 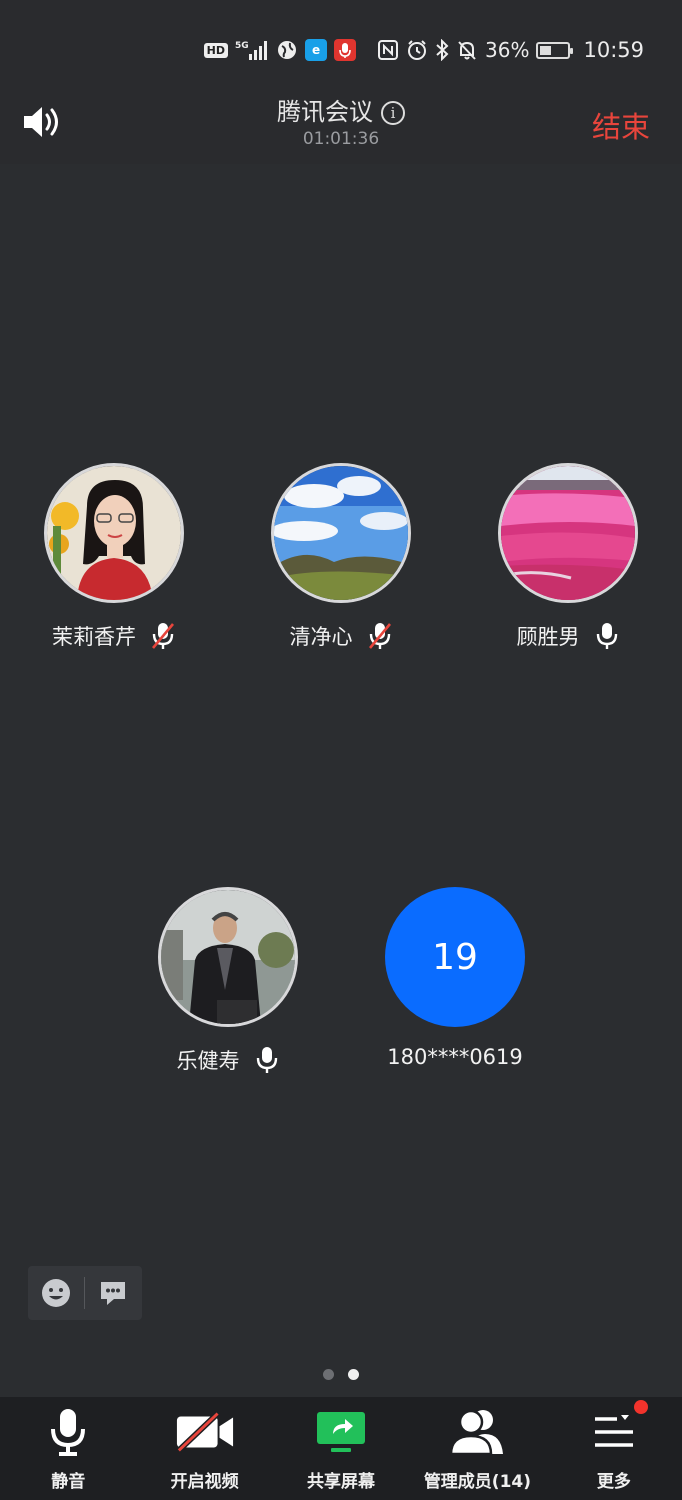 I want to click on end-meeting-button: 结束, so click(x=621, y=125).